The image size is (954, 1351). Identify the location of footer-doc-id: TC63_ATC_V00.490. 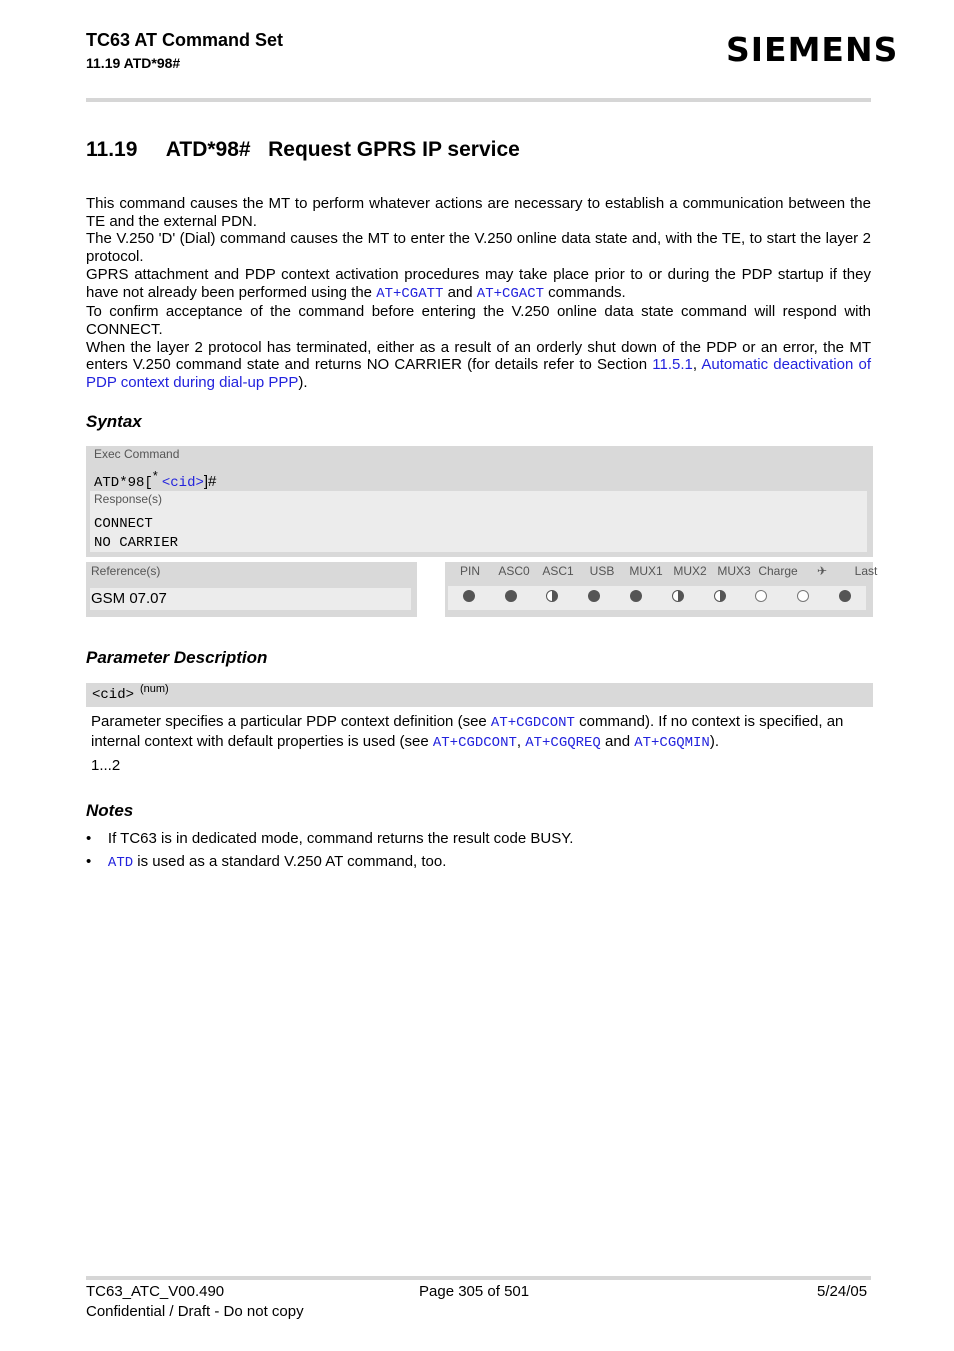
(155, 1291).